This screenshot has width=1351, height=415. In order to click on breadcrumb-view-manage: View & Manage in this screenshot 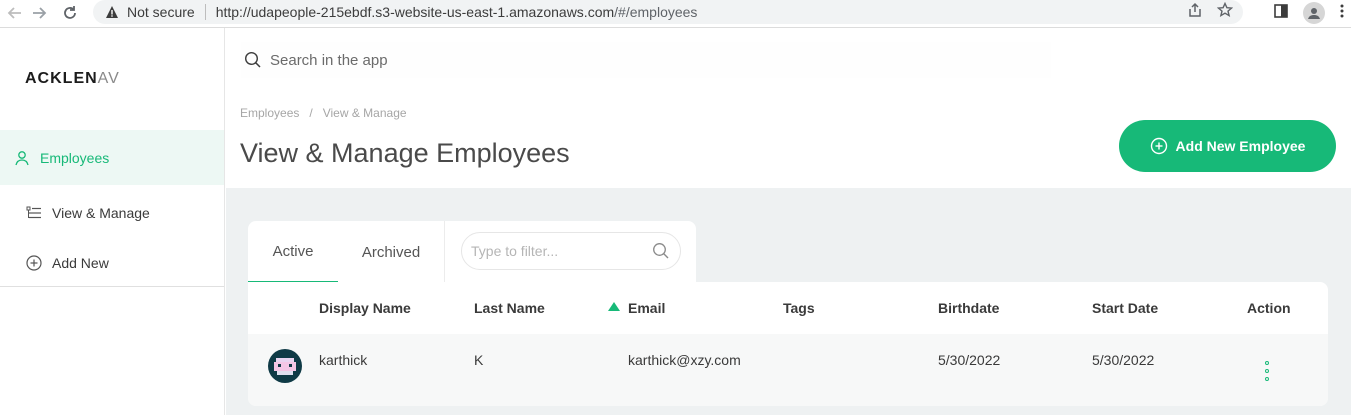, I will do `click(365, 113)`.